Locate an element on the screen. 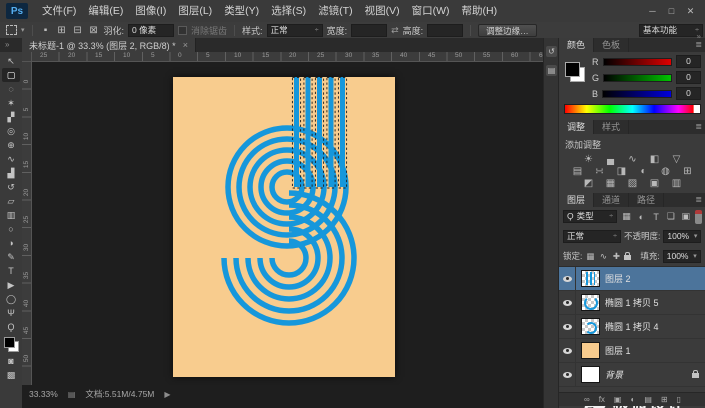 Image resolution: width=705 pixels, height=408 pixels. threshold-icon: ▨ is located at coordinates (633, 183).